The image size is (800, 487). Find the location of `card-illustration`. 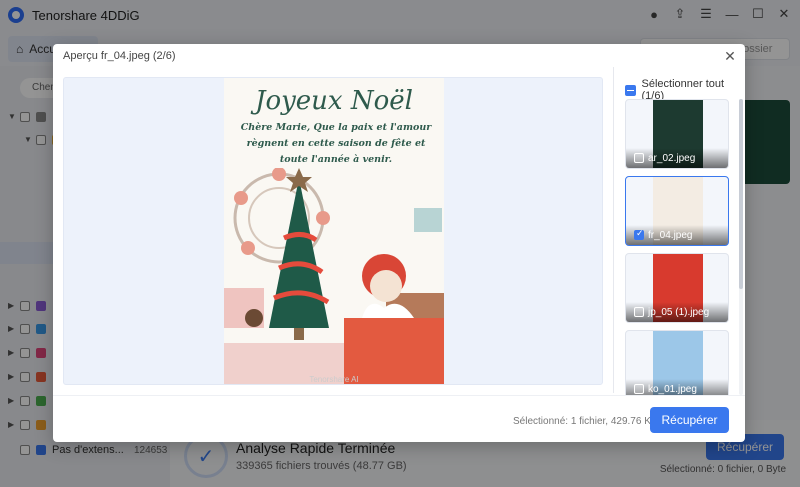

card-illustration is located at coordinates (334, 276).